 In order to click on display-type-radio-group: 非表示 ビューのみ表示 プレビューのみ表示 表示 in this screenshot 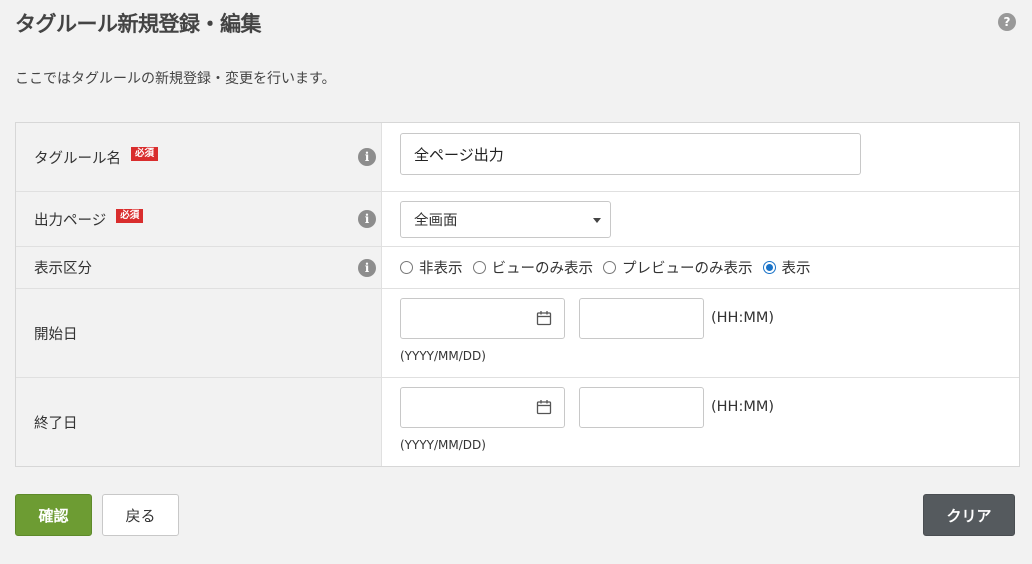, I will do `click(709, 267)`.